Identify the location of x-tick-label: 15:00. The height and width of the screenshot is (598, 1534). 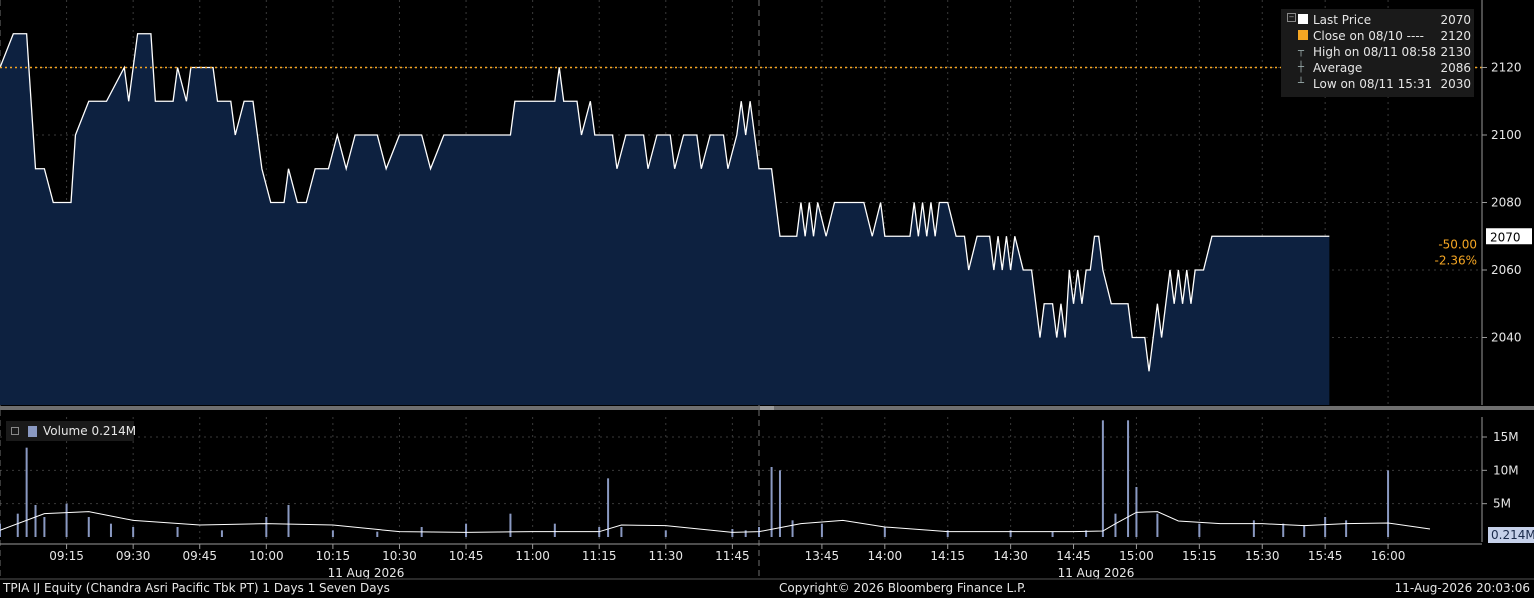
(1136, 556).